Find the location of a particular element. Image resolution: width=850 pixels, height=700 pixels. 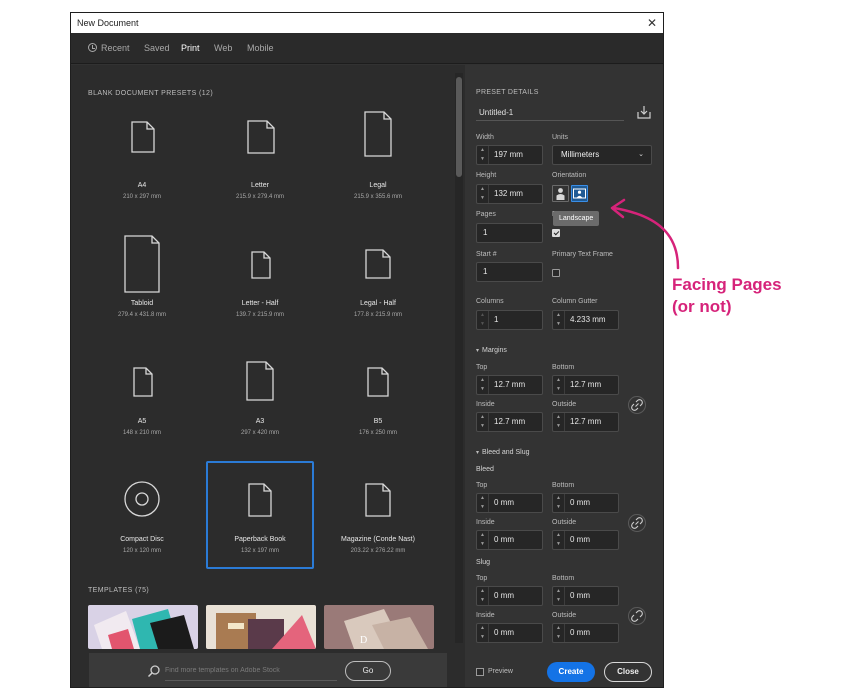

landscape-tooltip: Landscape is located at coordinates (576, 218).